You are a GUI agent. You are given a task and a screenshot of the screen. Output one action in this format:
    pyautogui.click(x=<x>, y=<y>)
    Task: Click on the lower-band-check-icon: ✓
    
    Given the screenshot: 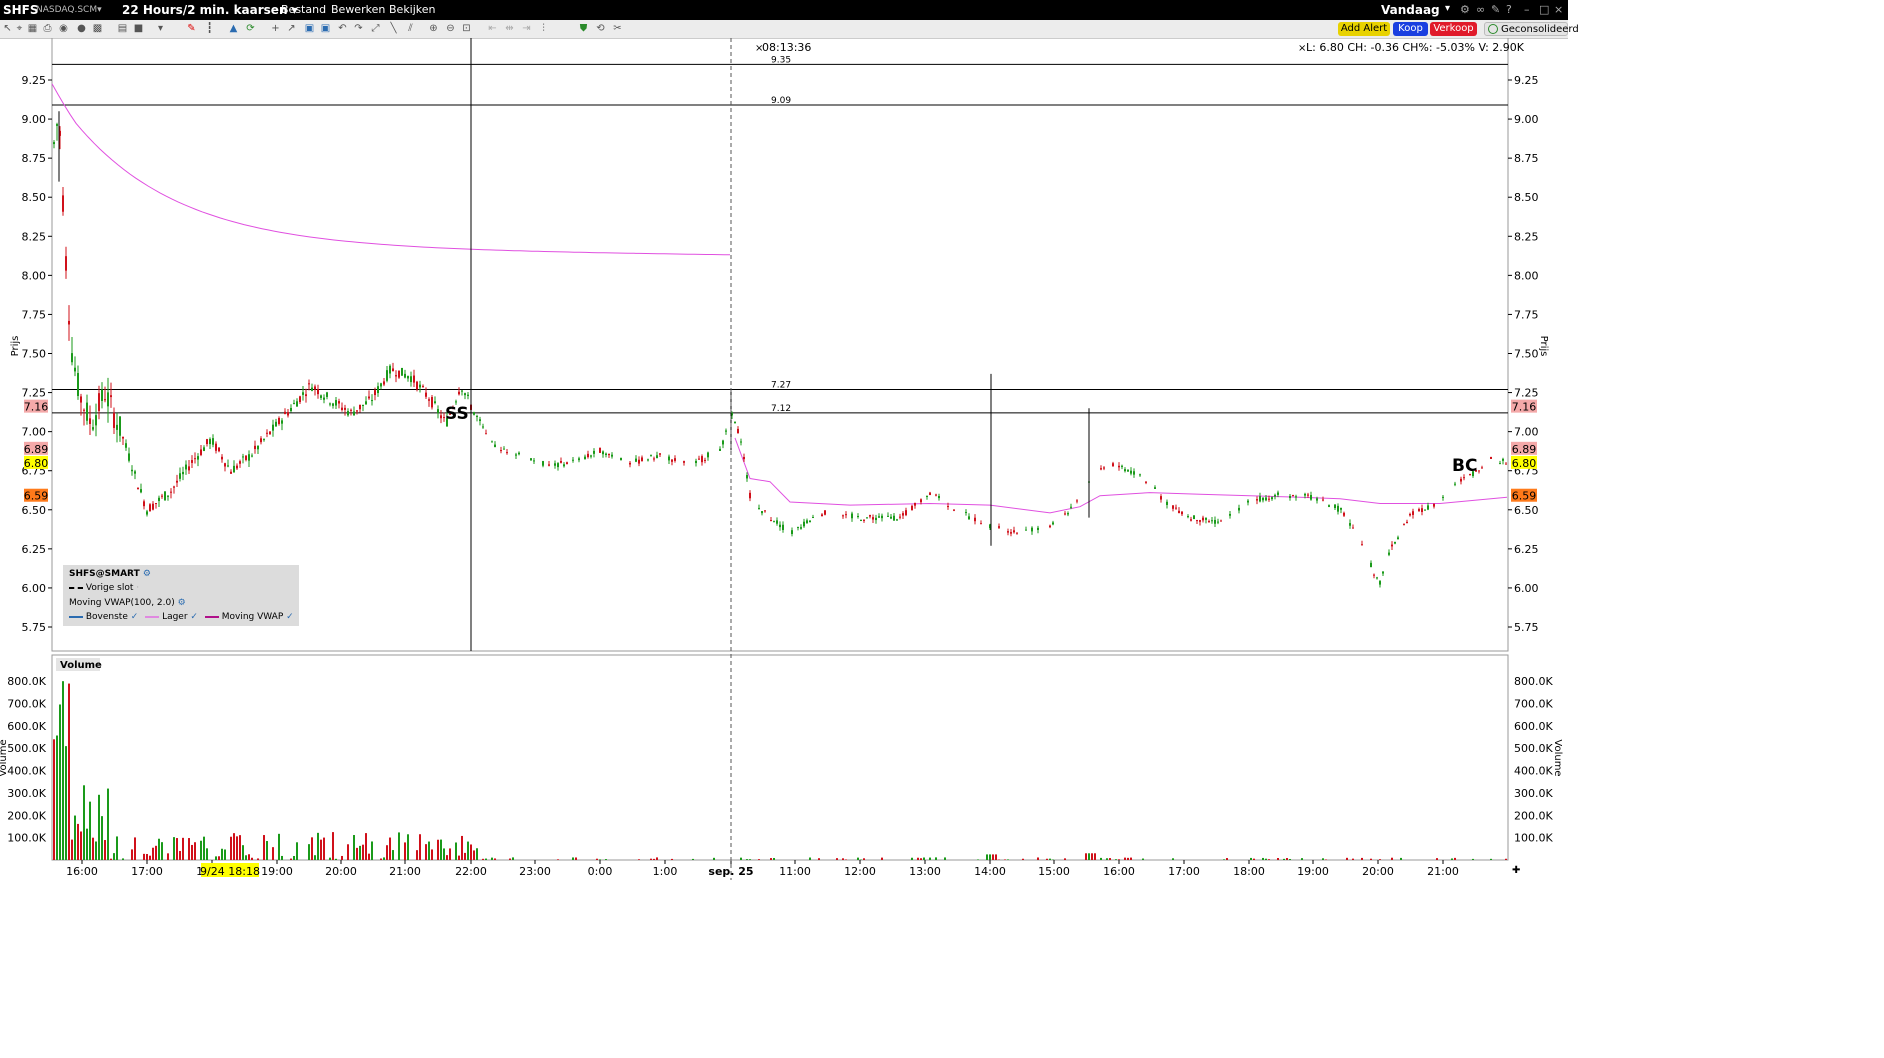 What is the action you would take?
    pyautogui.click(x=194, y=617)
    